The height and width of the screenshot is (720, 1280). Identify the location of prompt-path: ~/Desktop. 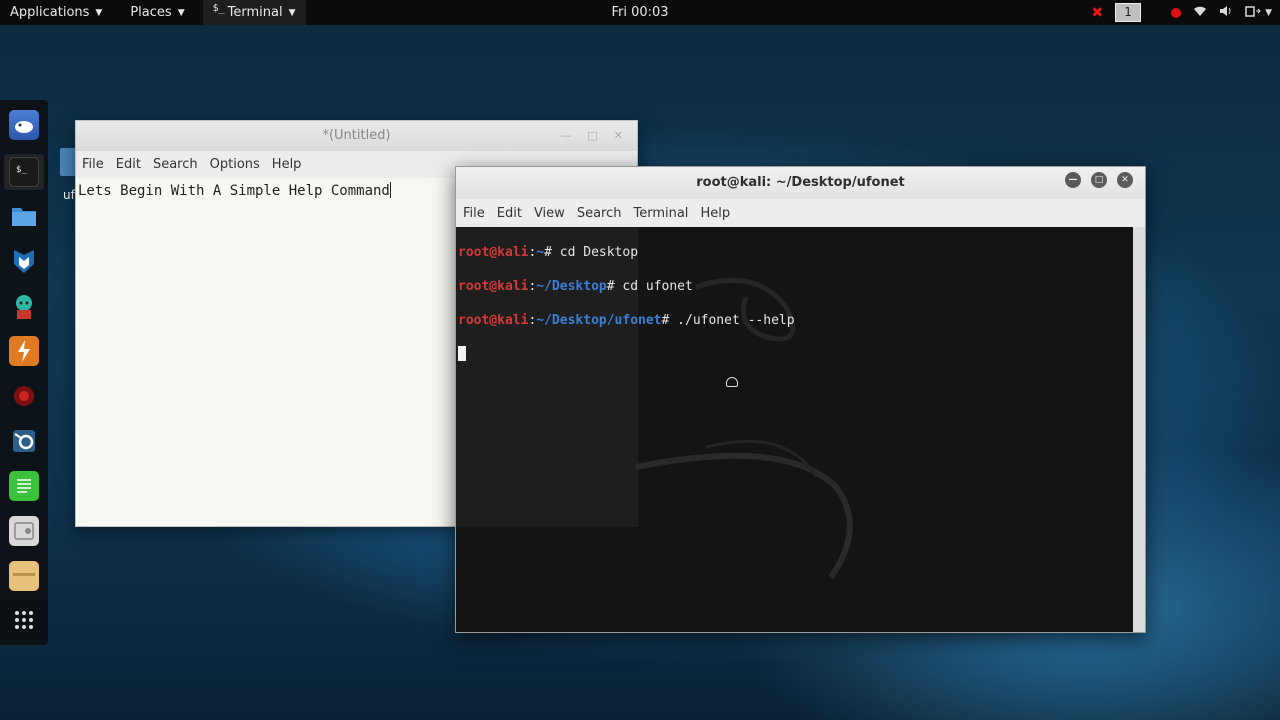
(571, 286).